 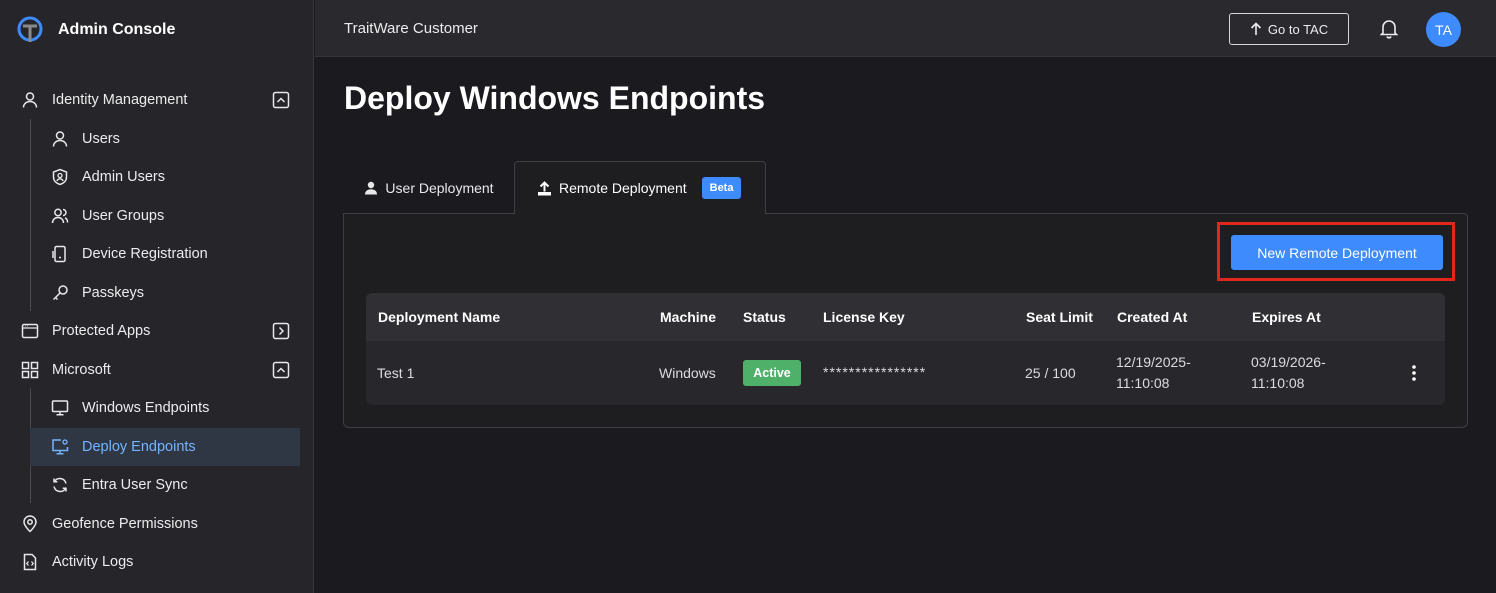 I want to click on expires-at-time: 11:10:08, so click(x=1278, y=383).